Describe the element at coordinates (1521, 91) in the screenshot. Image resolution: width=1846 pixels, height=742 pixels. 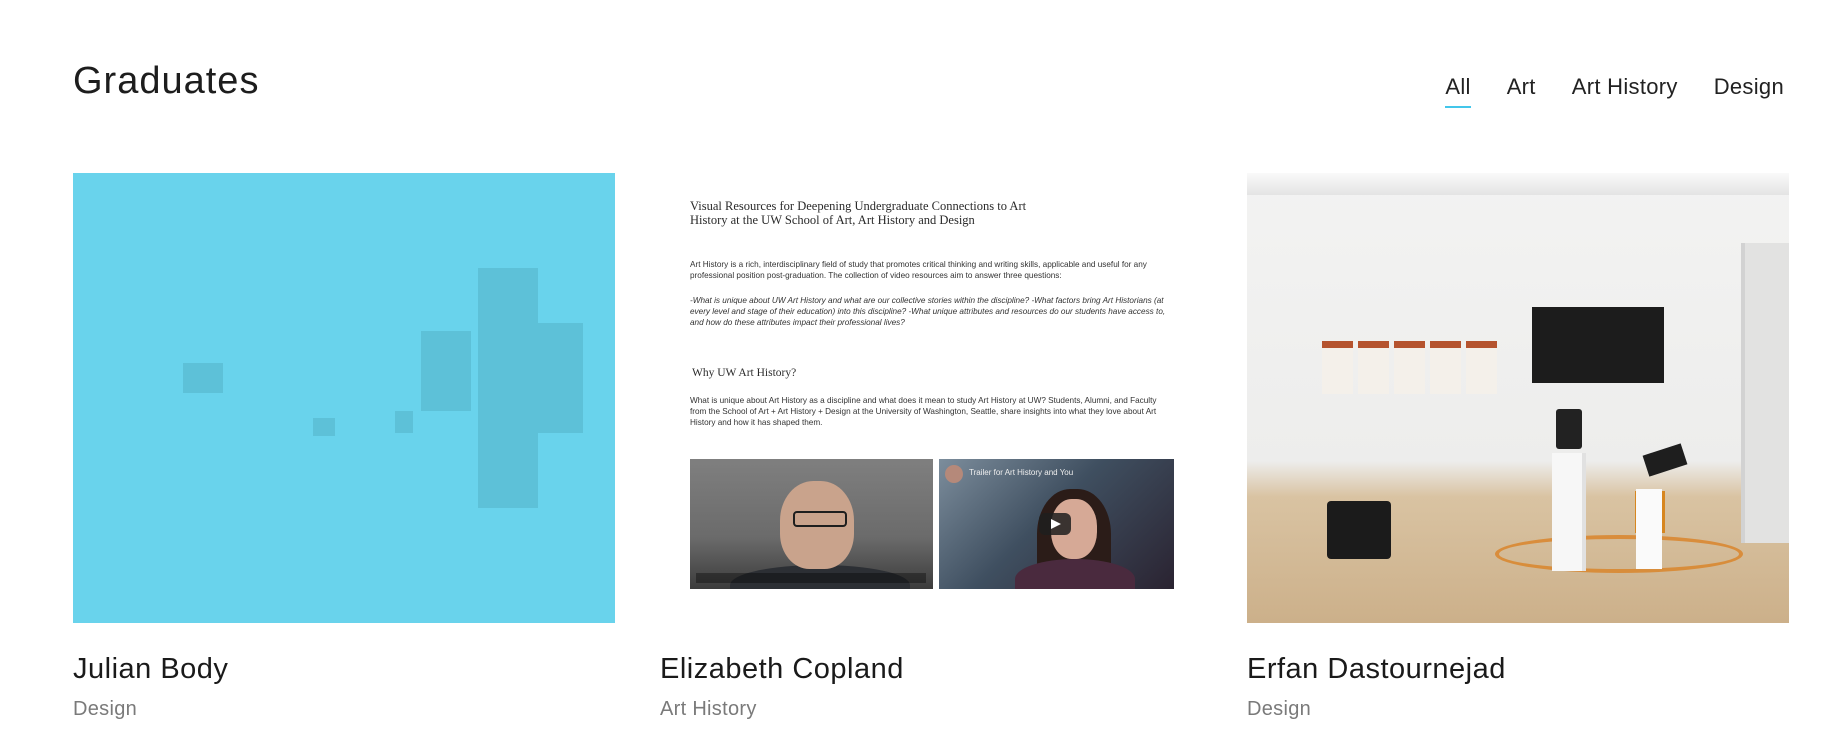
I see `filter-art: Art` at that location.